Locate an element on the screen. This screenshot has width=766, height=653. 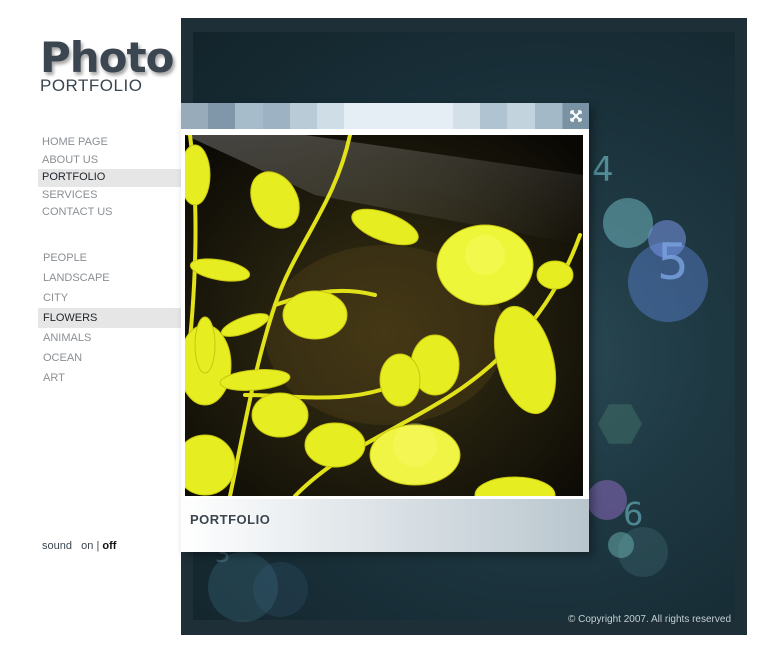
category-landscape: LANDSCAPE is located at coordinates (109, 278).